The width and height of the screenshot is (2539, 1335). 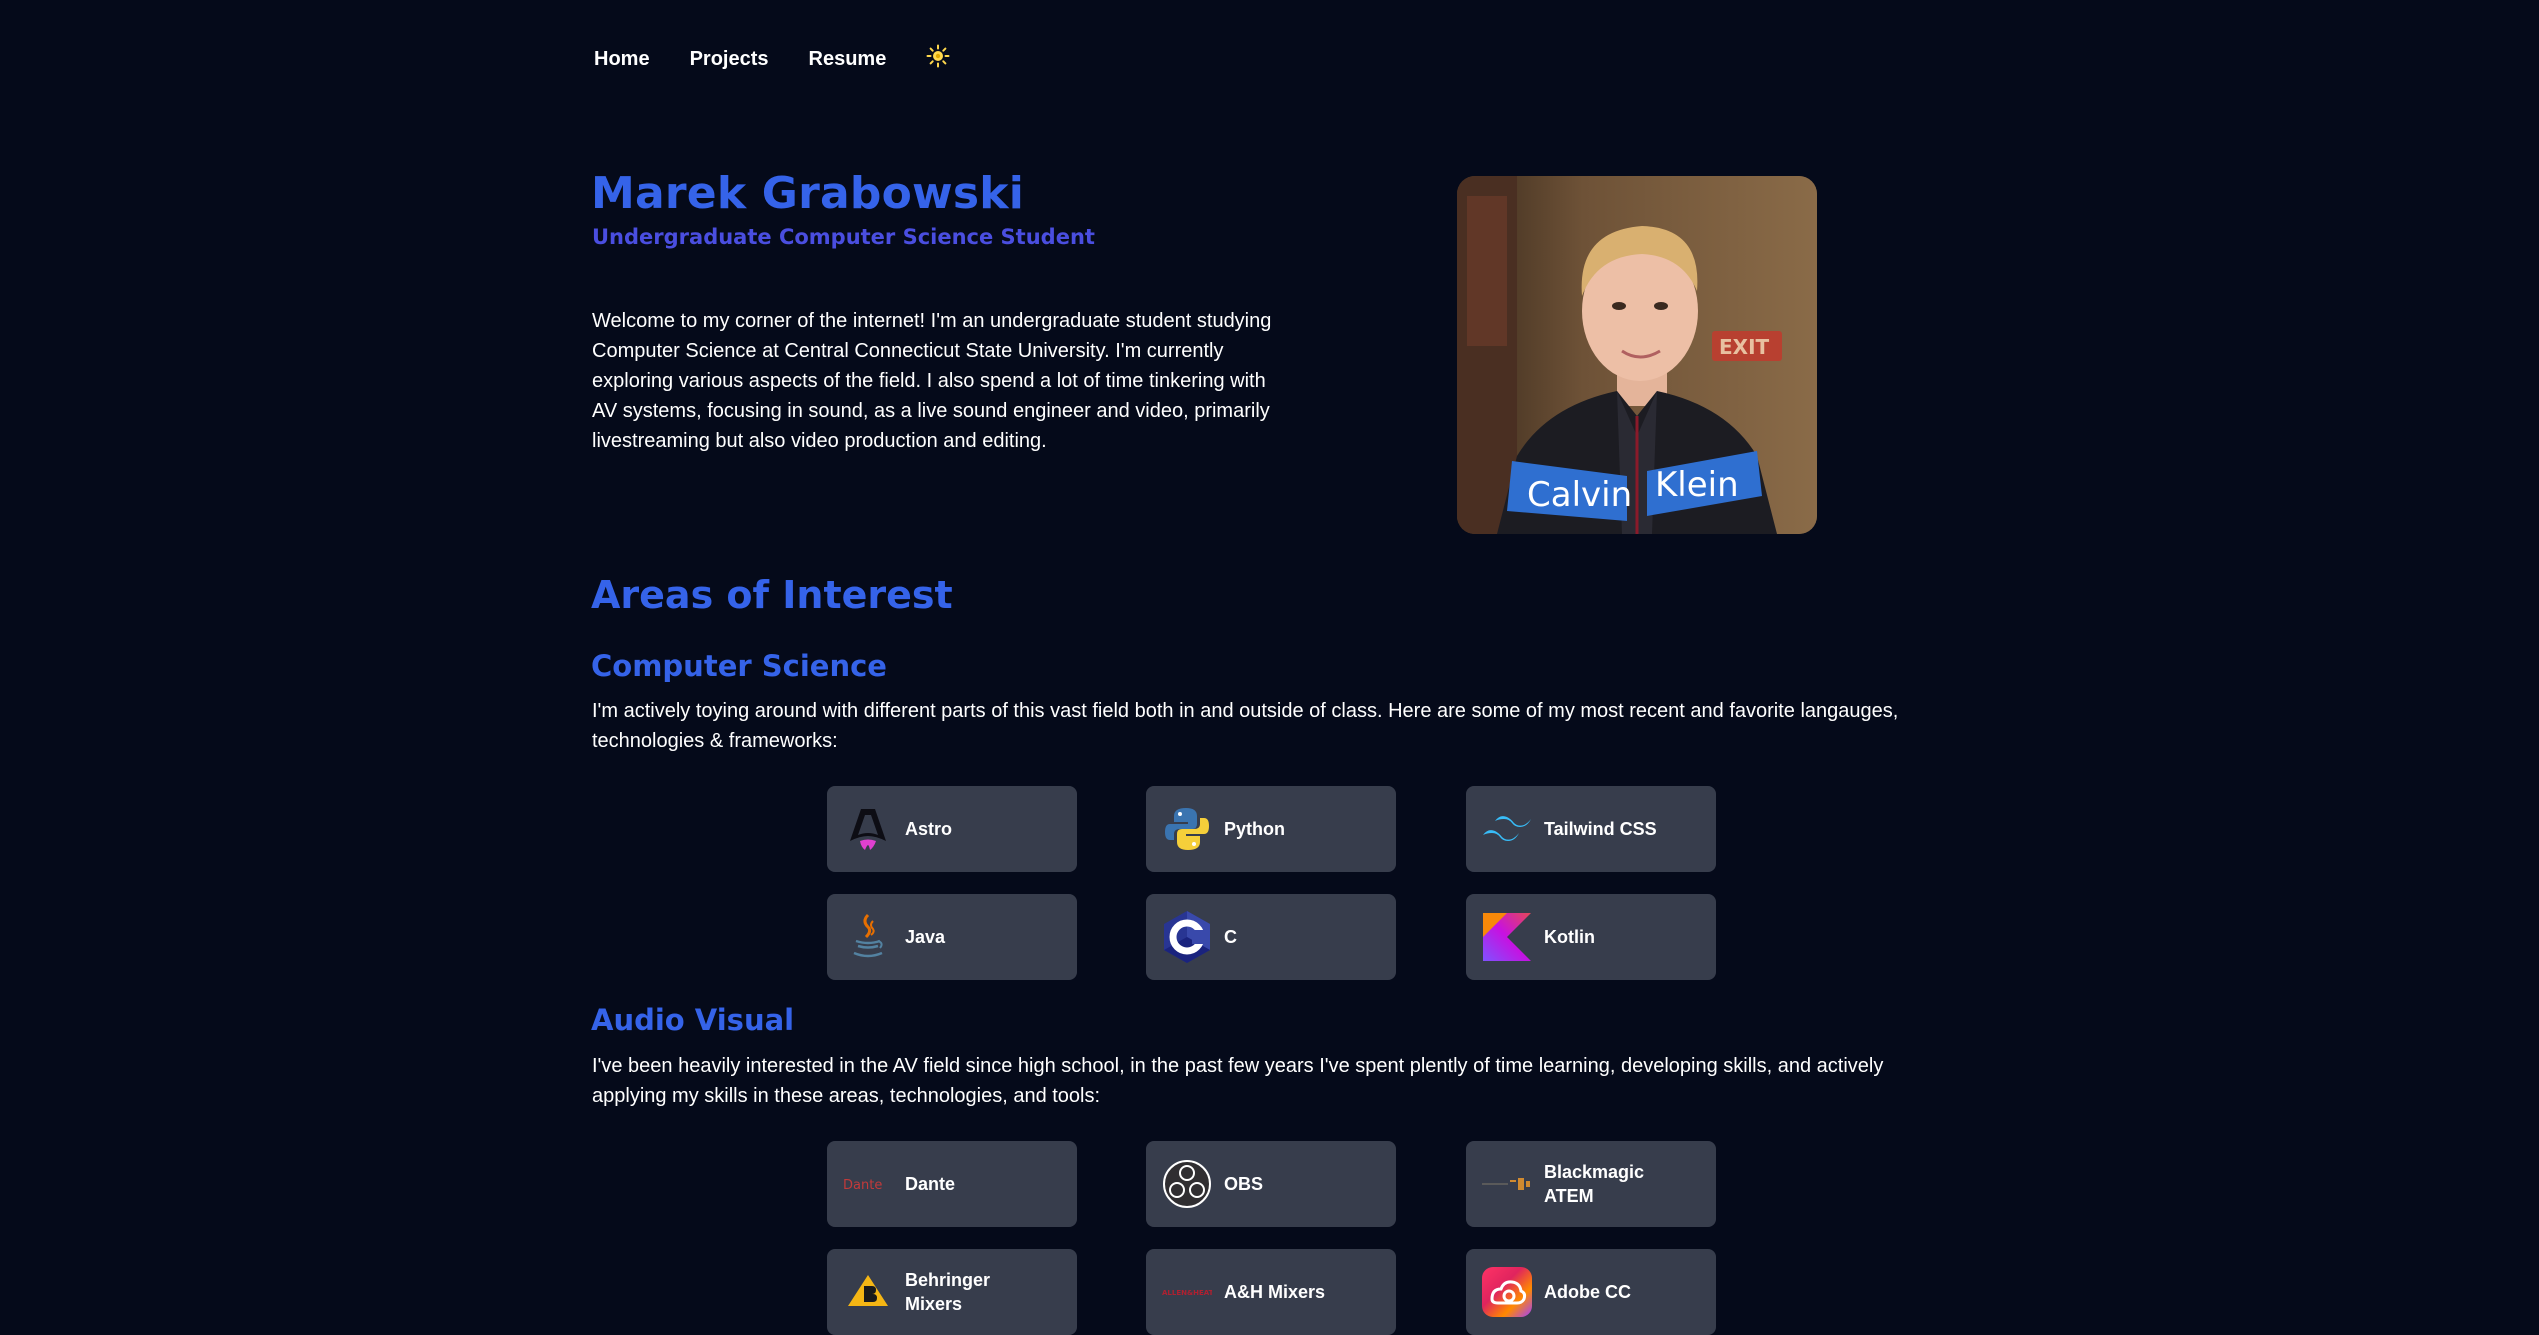 What do you see at coordinates (862, 1185) in the screenshot?
I see `svg-text: Dante` at bounding box center [862, 1185].